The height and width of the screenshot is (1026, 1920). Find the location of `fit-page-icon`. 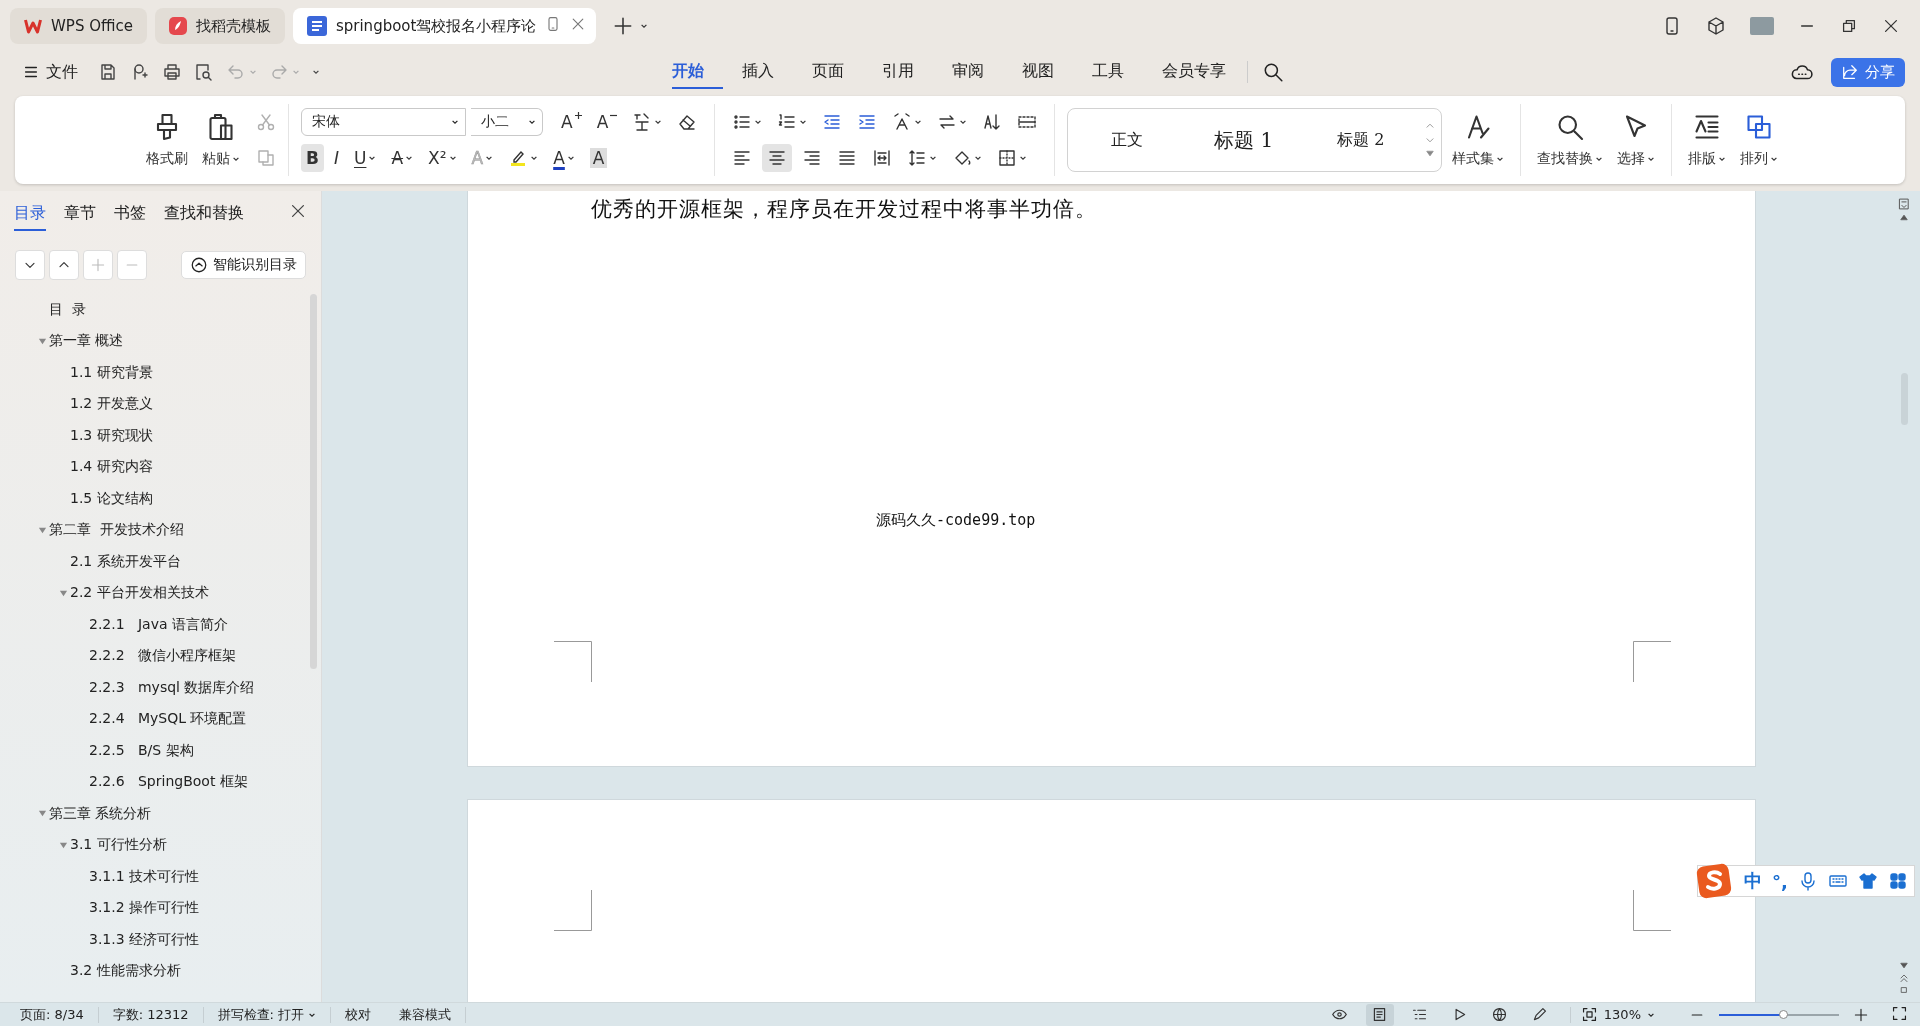

fit-page-icon is located at coordinates (1589, 1014).